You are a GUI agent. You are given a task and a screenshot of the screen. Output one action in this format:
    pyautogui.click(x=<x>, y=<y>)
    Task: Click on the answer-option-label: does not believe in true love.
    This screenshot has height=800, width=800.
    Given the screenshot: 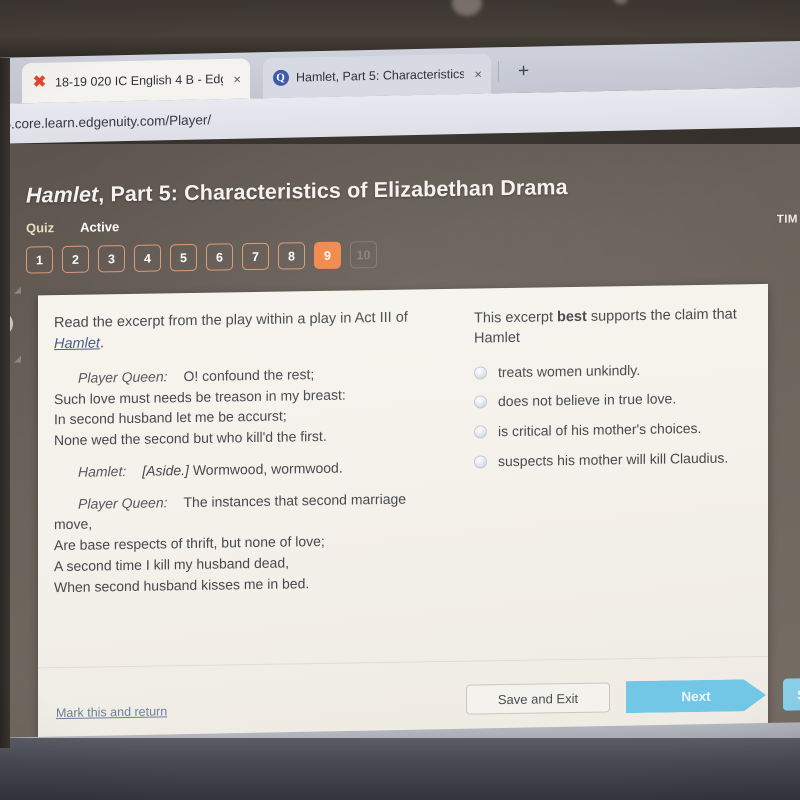 What is the action you would take?
    pyautogui.click(x=587, y=400)
    